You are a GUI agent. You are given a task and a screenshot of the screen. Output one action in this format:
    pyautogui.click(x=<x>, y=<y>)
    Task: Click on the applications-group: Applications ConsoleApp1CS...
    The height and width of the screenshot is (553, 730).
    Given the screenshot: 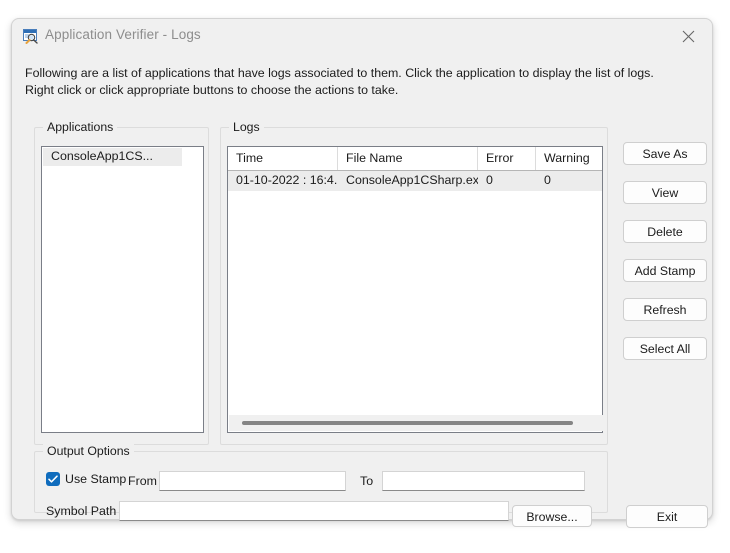 What is the action you would take?
    pyautogui.click(x=121, y=282)
    